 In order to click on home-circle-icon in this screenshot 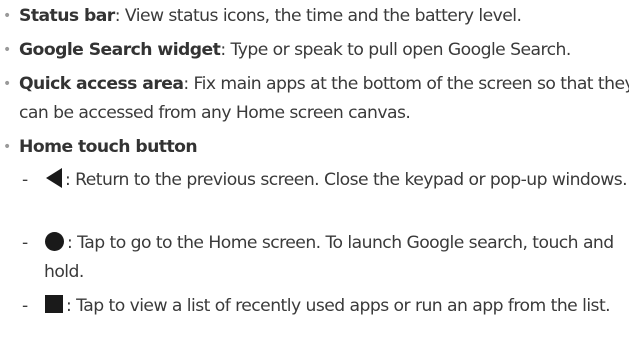, I will do `click(54, 241)`.